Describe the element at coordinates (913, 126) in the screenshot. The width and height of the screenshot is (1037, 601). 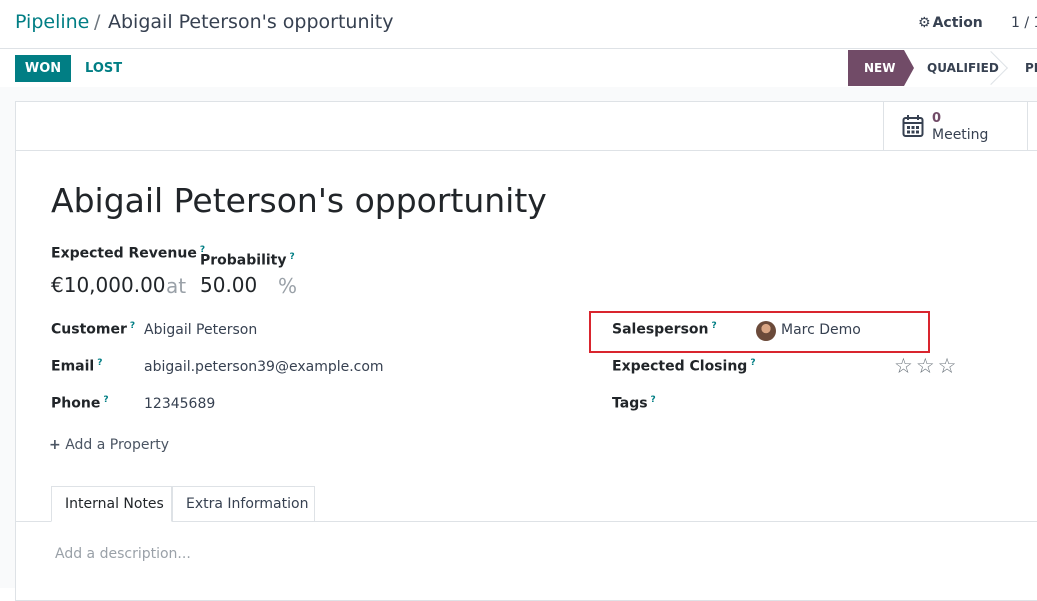
I see `calendar-icon` at that location.